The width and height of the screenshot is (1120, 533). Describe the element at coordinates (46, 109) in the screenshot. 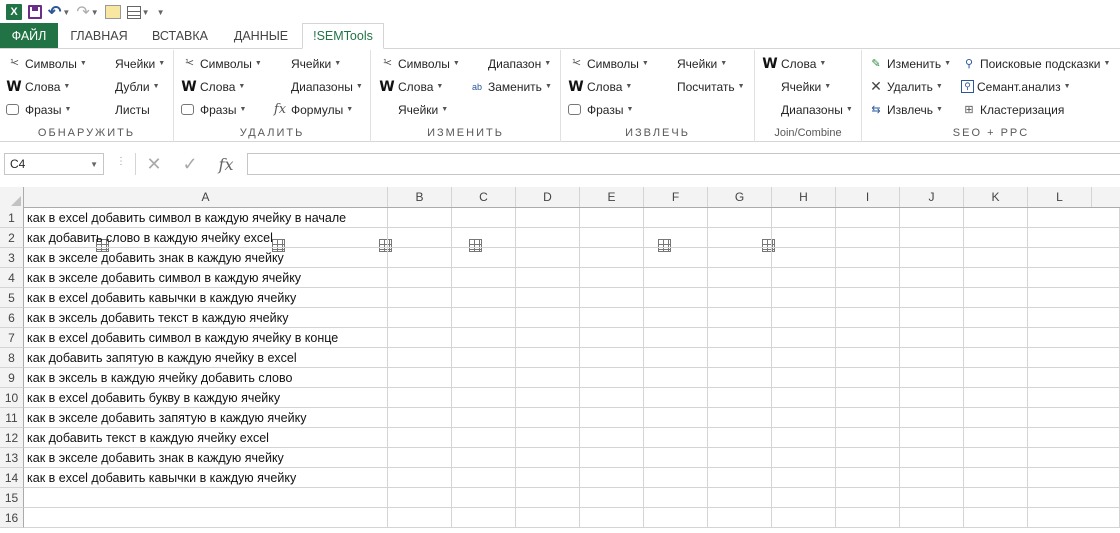

I see `detect-phrases-button: Фразы ▼` at that location.